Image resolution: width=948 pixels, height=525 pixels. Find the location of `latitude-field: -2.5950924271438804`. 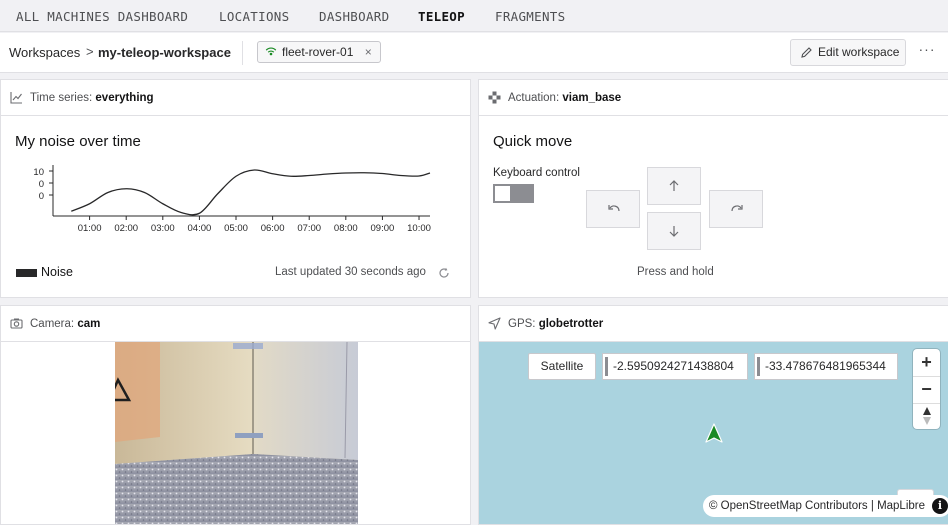

latitude-field: -2.5950924271438804 is located at coordinates (675, 366).